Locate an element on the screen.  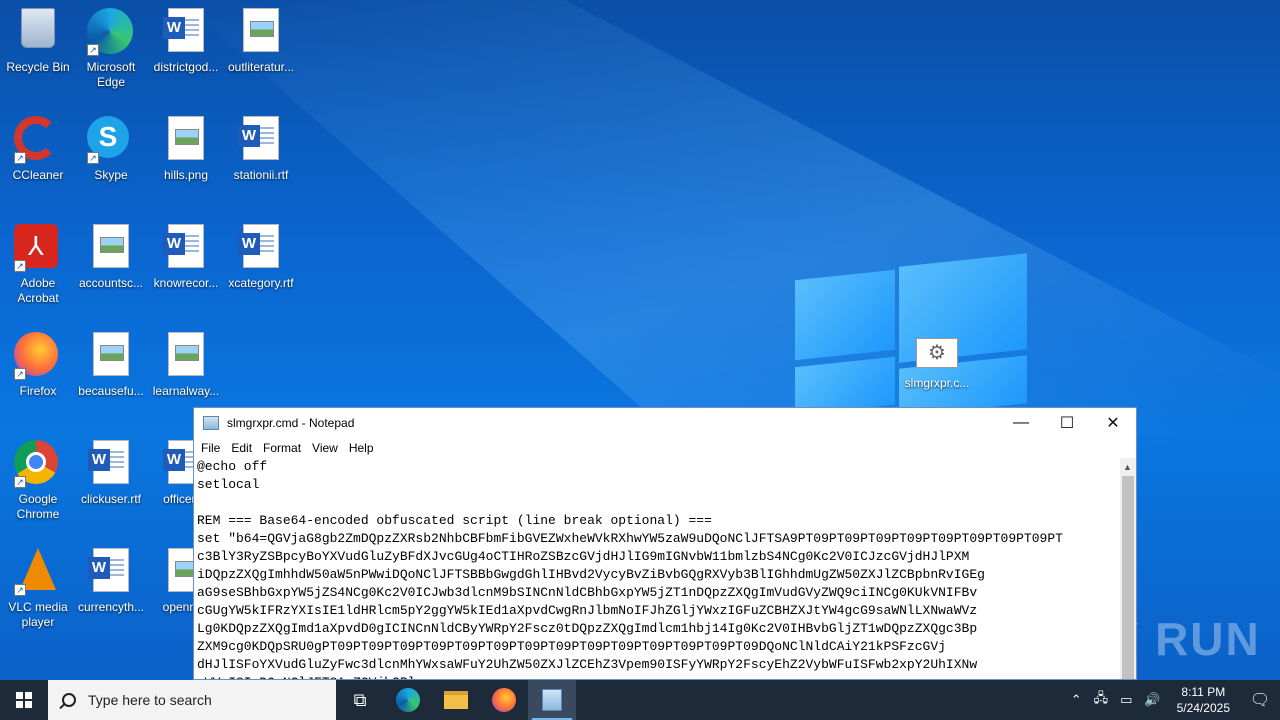
desktop-icon-vlc: ↗ VLC media player is located at coordinates (38, 585).